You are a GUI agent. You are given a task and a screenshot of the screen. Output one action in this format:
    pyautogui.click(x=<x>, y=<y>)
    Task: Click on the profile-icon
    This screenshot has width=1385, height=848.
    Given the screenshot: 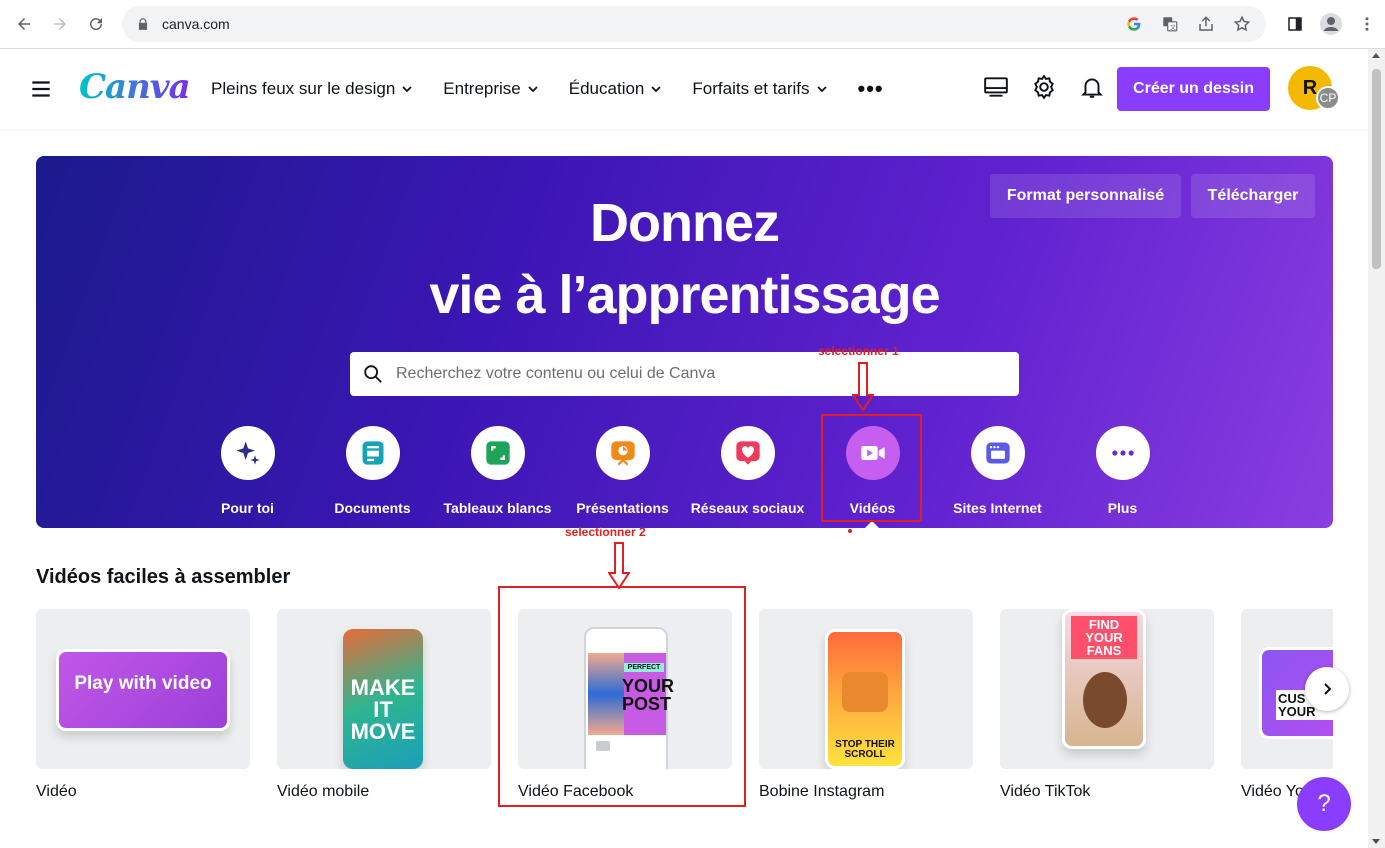 What is the action you would take?
    pyautogui.click(x=1331, y=24)
    